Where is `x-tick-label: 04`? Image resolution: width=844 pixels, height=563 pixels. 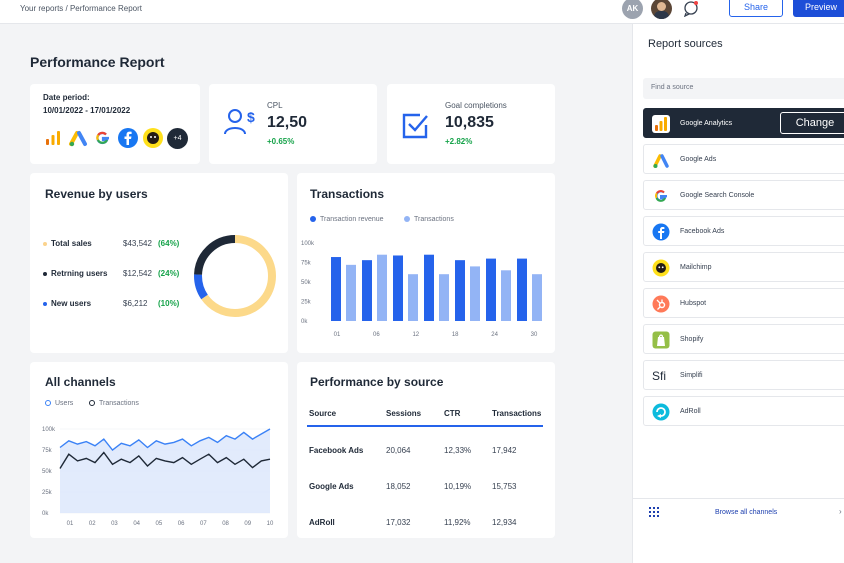
x-tick-label: 04 is located at coordinates (136, 524).